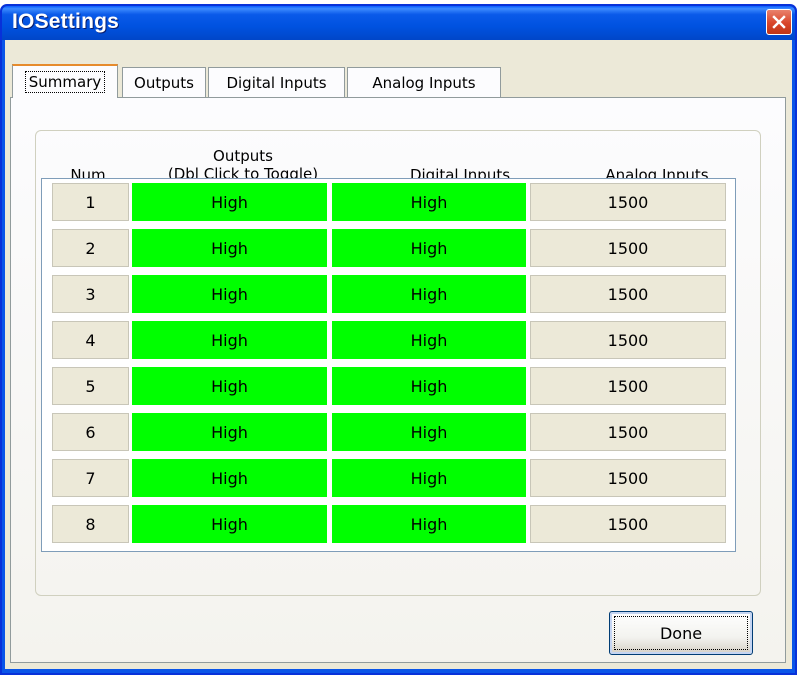 The width and height of the screenshot is (801, 679). Describe the element at coordinates (90, 432) in the screenshot. I see `num-cell: 6` at that location.